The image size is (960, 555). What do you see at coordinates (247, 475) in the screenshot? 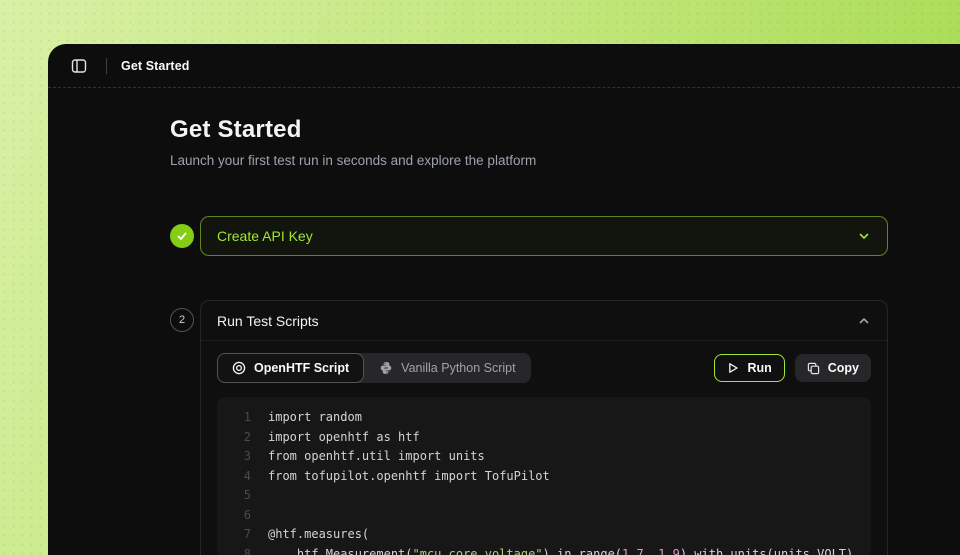
I see `line-number: 4` at bounding box center [247, 475].